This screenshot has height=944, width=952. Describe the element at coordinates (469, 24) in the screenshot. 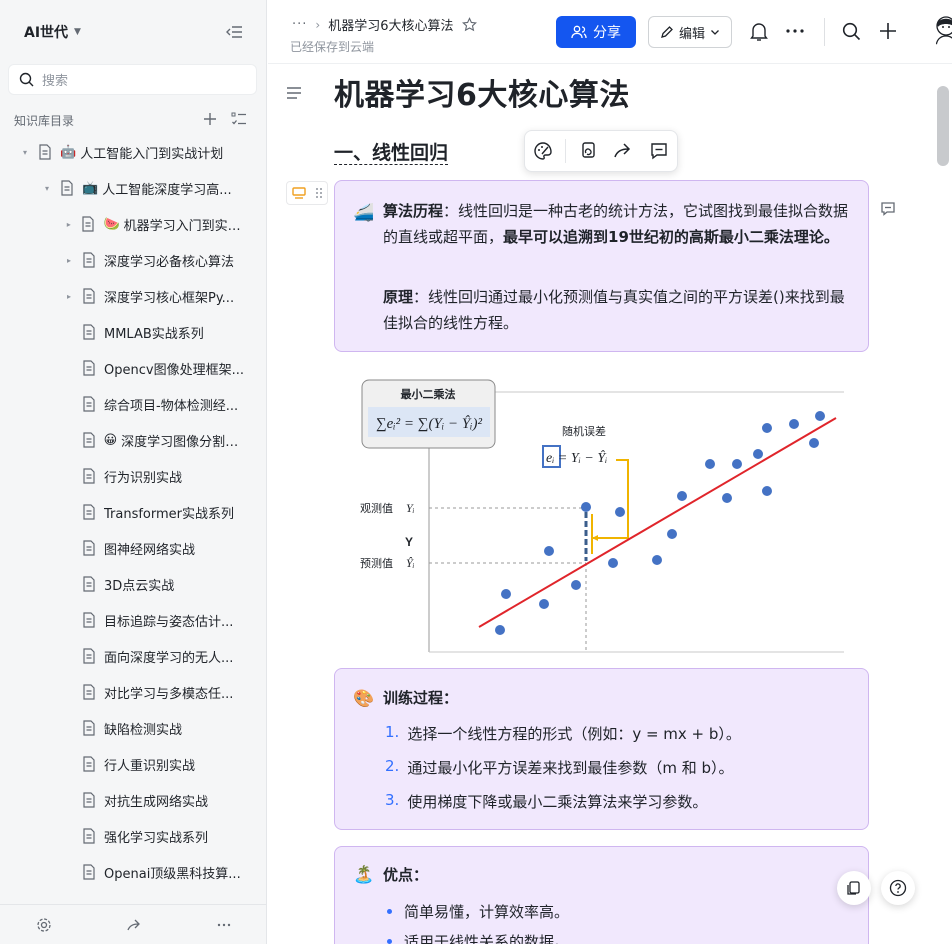

I see `star-icon` at that location.